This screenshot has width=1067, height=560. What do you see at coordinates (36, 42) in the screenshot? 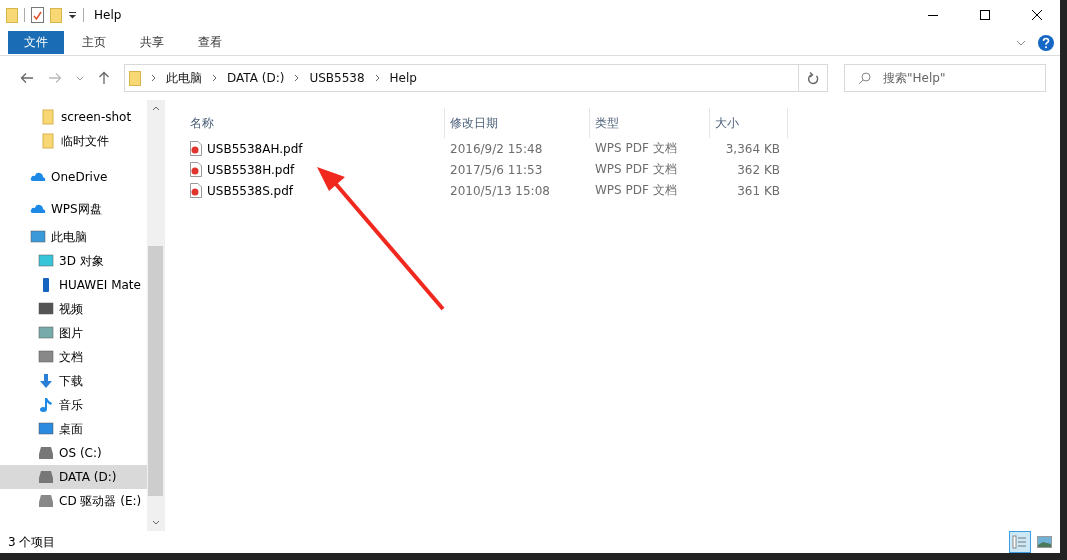
I see `ribbon-tab: 文件` at bounding box center [36, 42].